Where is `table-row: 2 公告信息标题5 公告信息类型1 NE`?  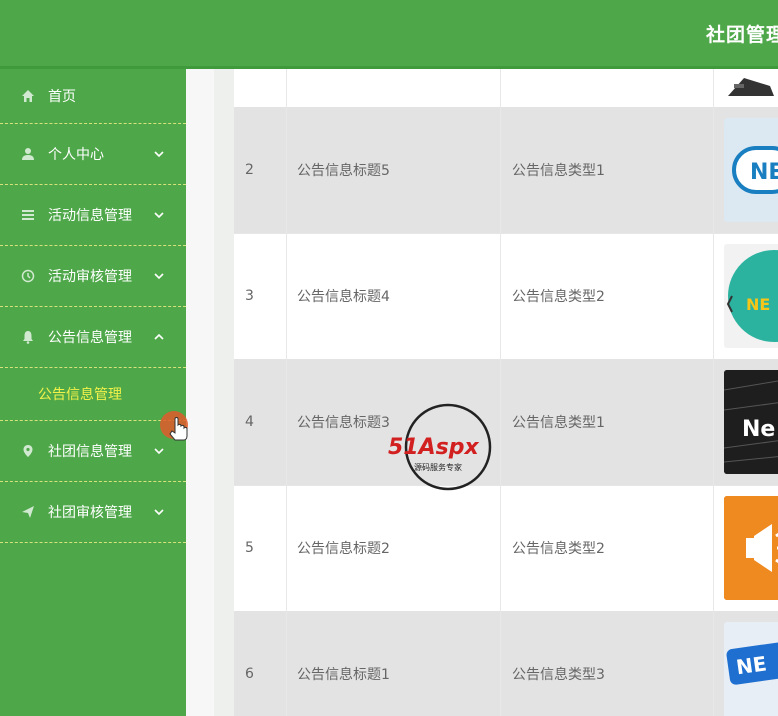 table-row: 2 公告信息标题5 公告信息类型1 NE is located at coordinates (506, 170).